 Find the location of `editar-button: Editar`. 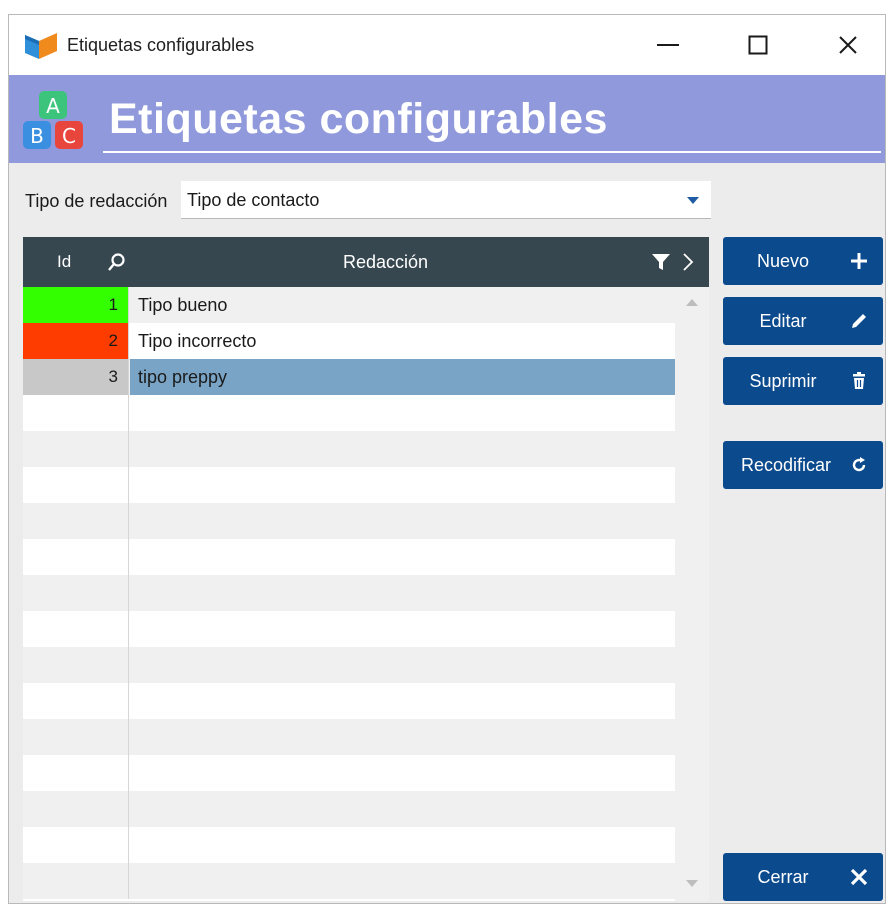

editar-button: Editar is located at coordinates (803, 321).